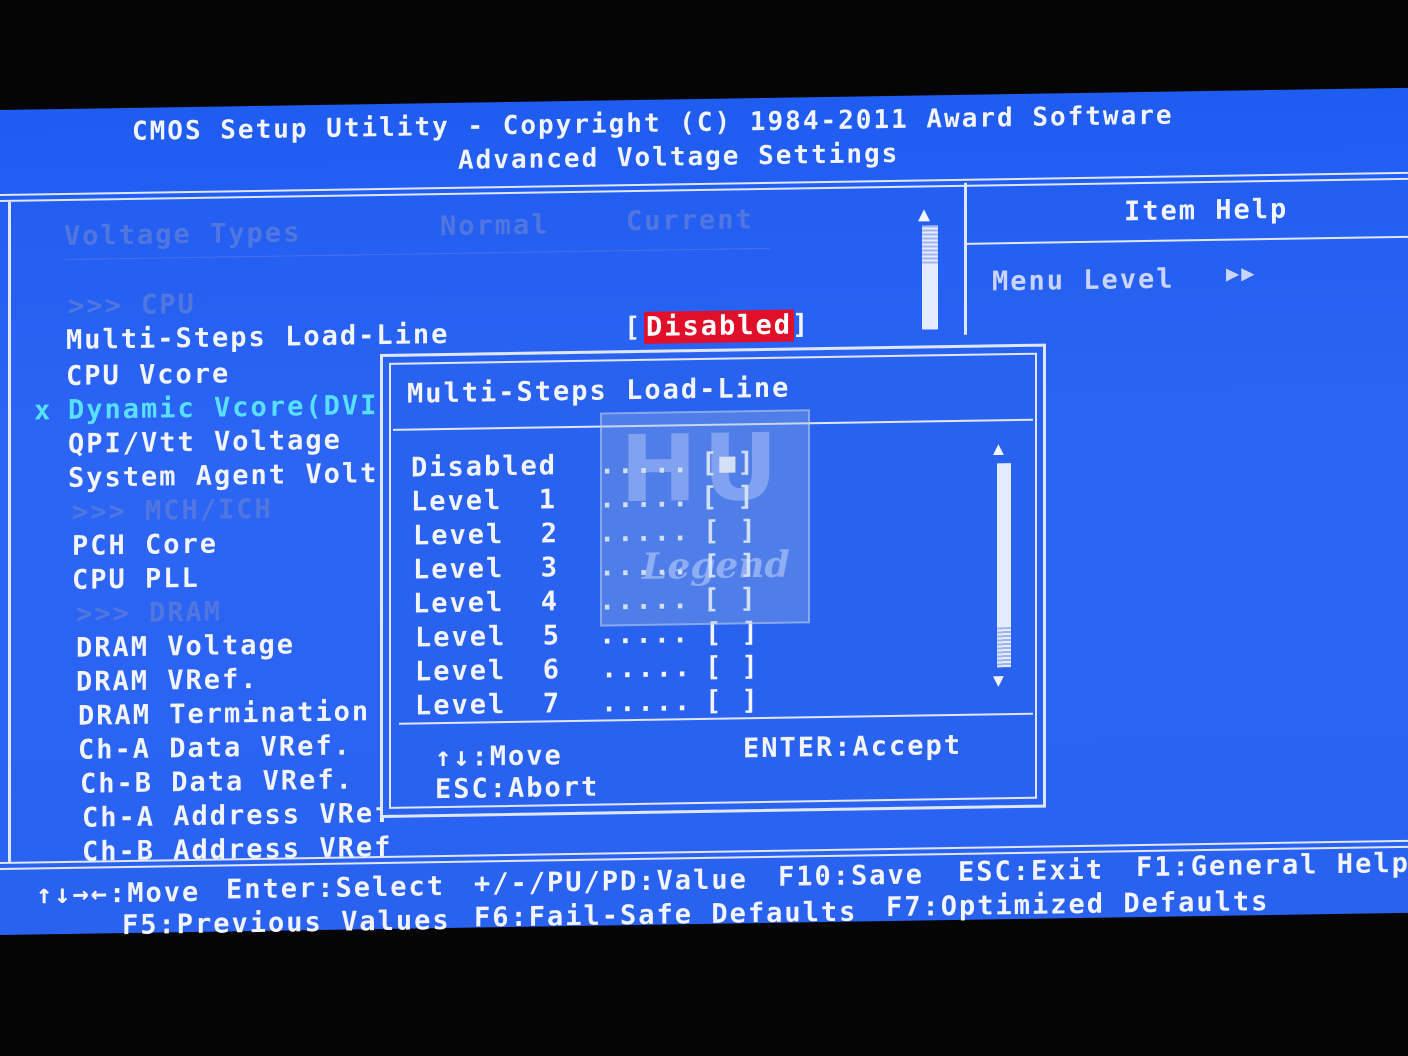 The height and width of the screenshot is (1056, 1408). Describe the element at coordinates (599, 391) in the screenshot. I see `popup-title: Multi-Steps Load-Line` at that location.